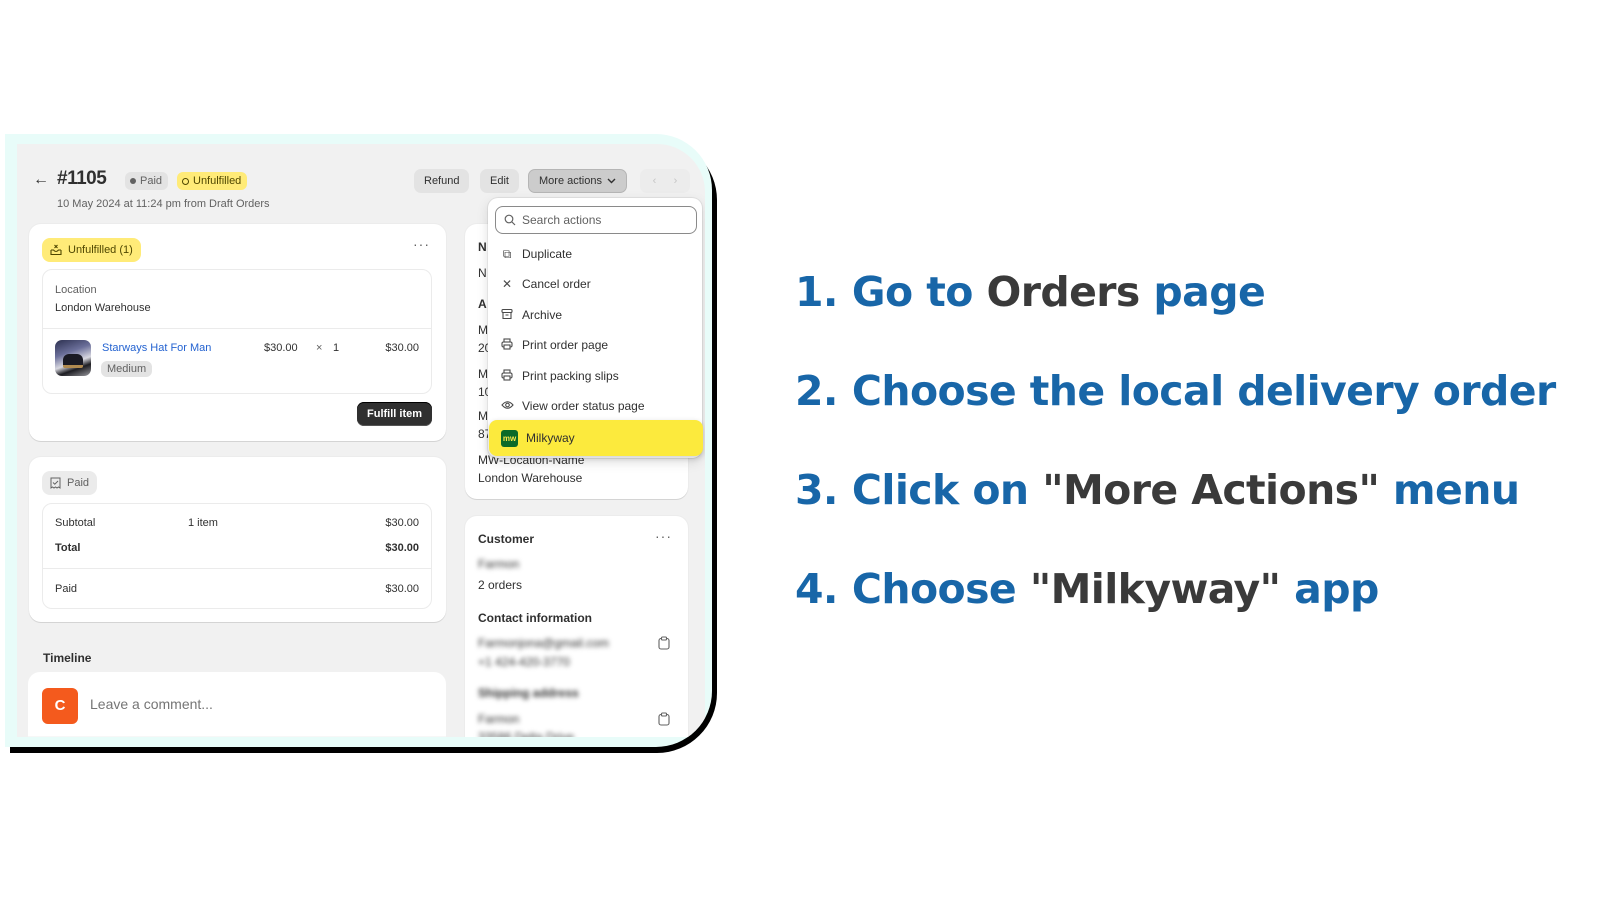 The image size is (1600, 900). What do you see at coordinates (595, 315) in the screenshot?
I see `menu-item-archive: Archive` at bounding box center [595, 315].